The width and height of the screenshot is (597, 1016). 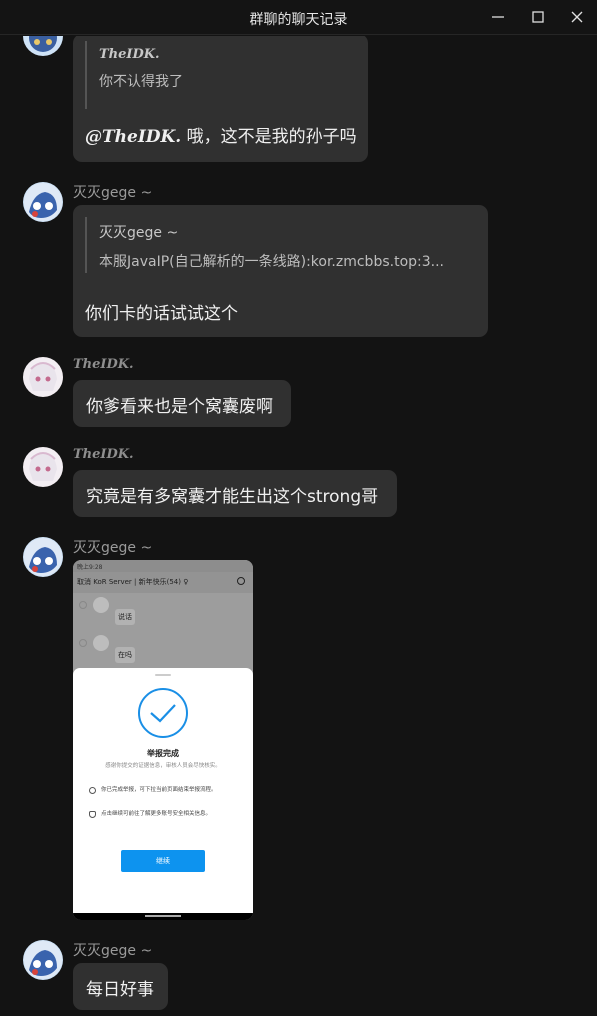 What do you see at coordinates (141, 82) in the screenshot?
I see `quote-text: 你不认得我了` at bounding box center [141, 82].